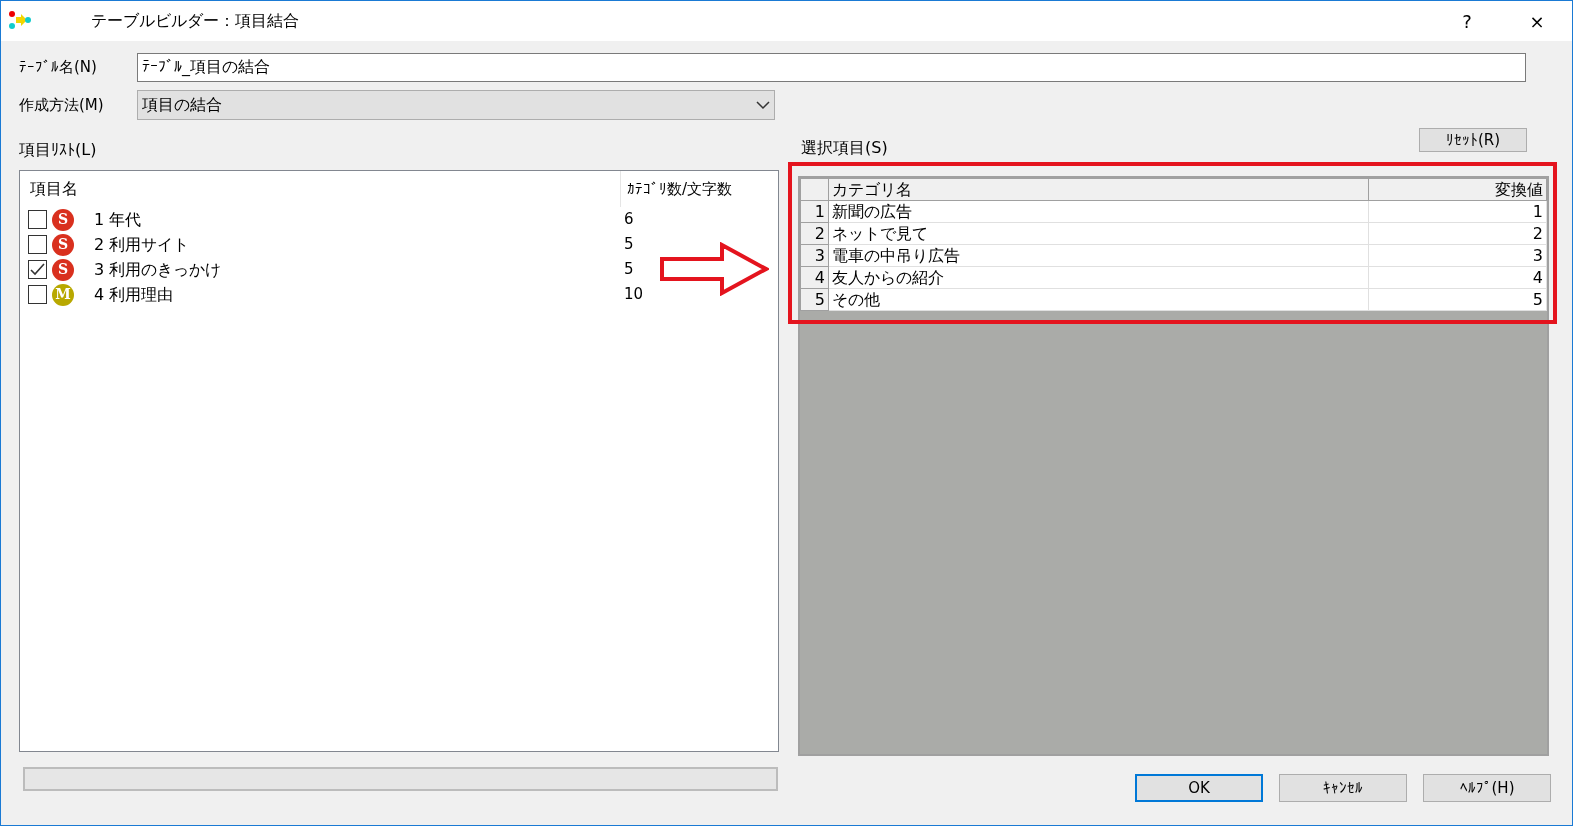 The width and height of the screenshot is (1573, 826). I want to click on method-dropdown: 項目の結合, so click(456, 105).